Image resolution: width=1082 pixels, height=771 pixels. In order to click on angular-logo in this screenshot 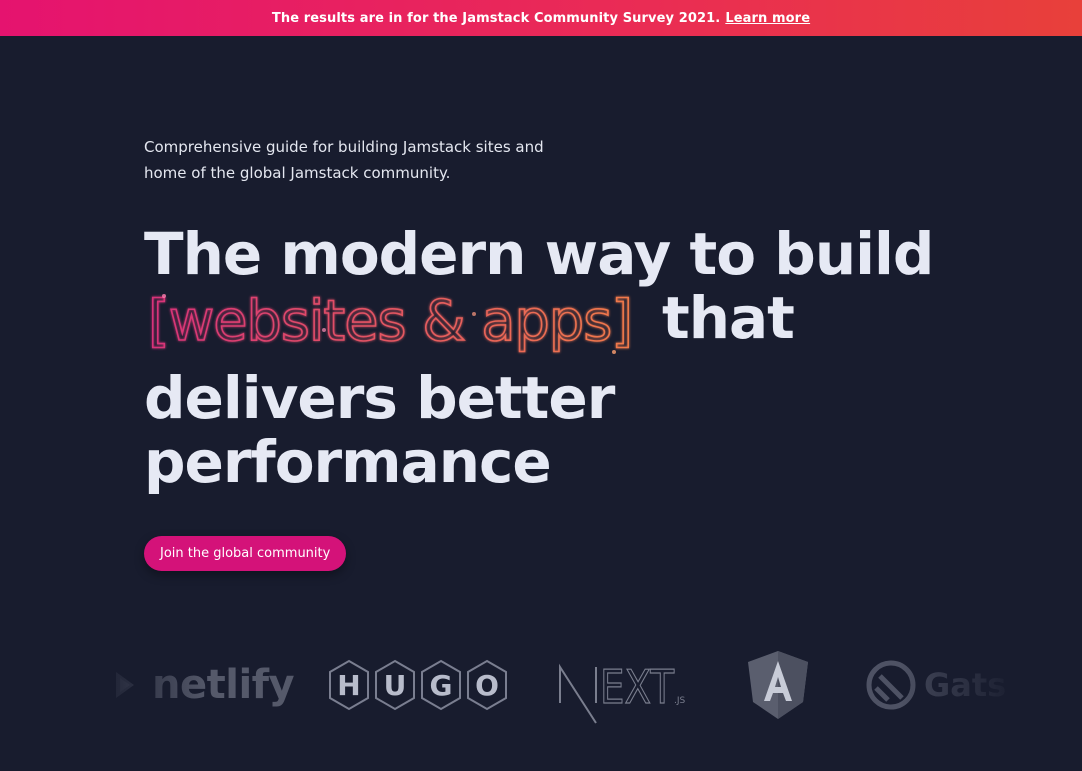, I will do `click(778, 685)`.